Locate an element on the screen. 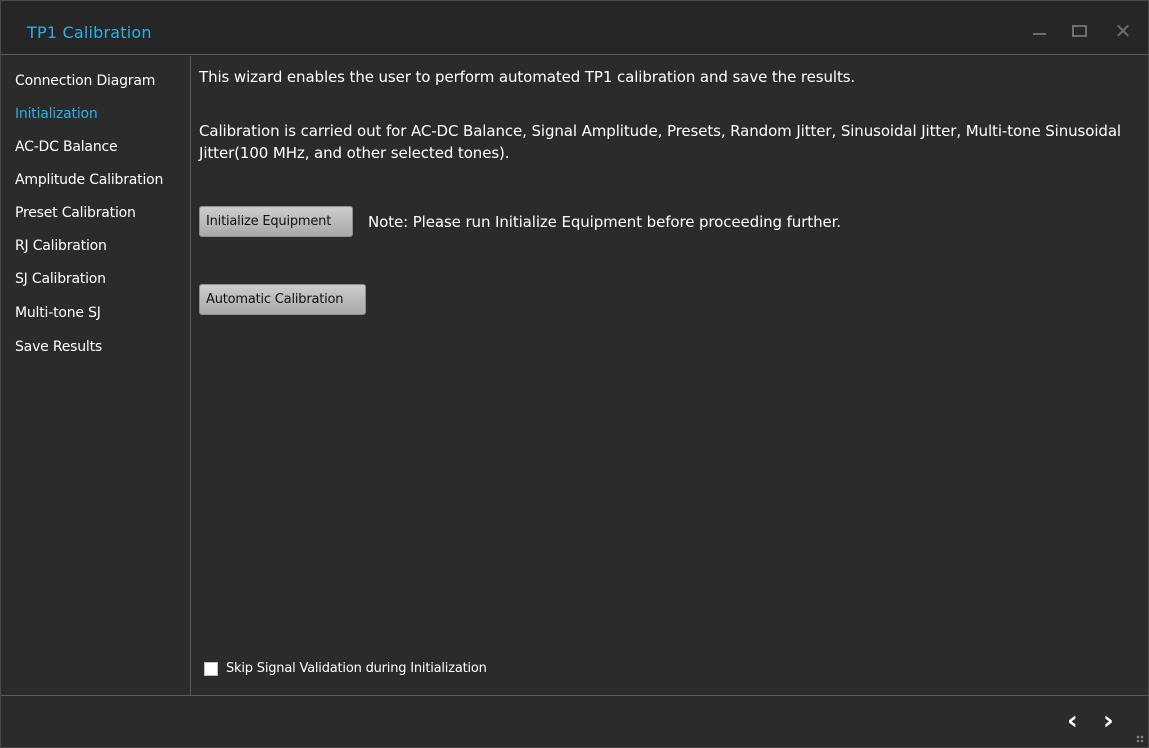  skip-validation-checkbox is located at coordinates (211, 668).